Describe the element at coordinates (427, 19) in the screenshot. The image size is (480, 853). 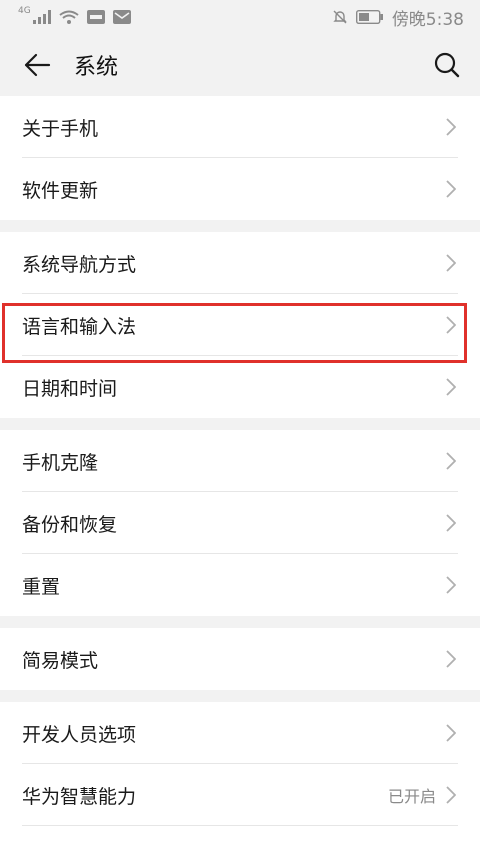
I see `clock: 傍晚5:38` at that location.